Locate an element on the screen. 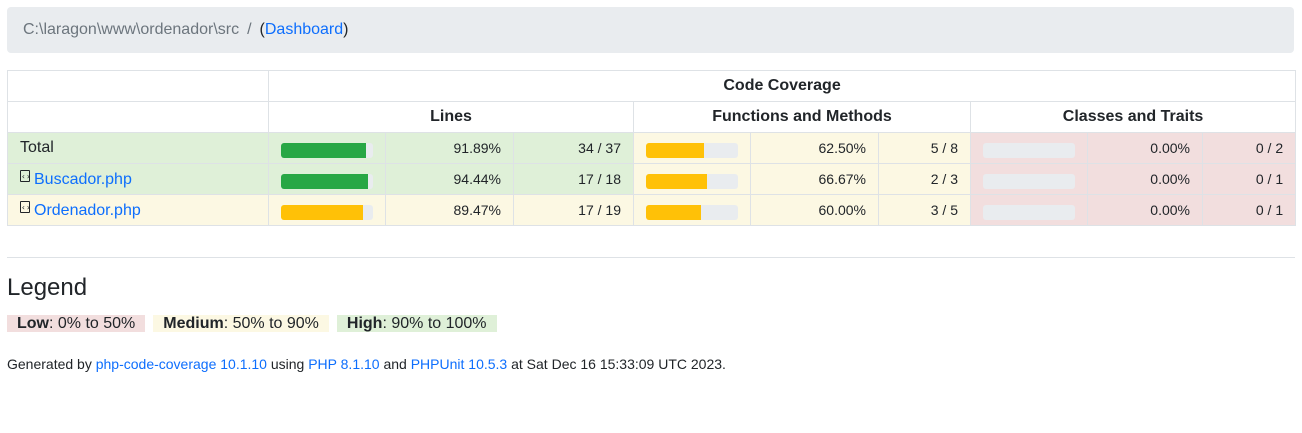 This screenshot has height=433, width=1302. legend-low: Low: 0% to 50% is located at coordinates (76, 323).